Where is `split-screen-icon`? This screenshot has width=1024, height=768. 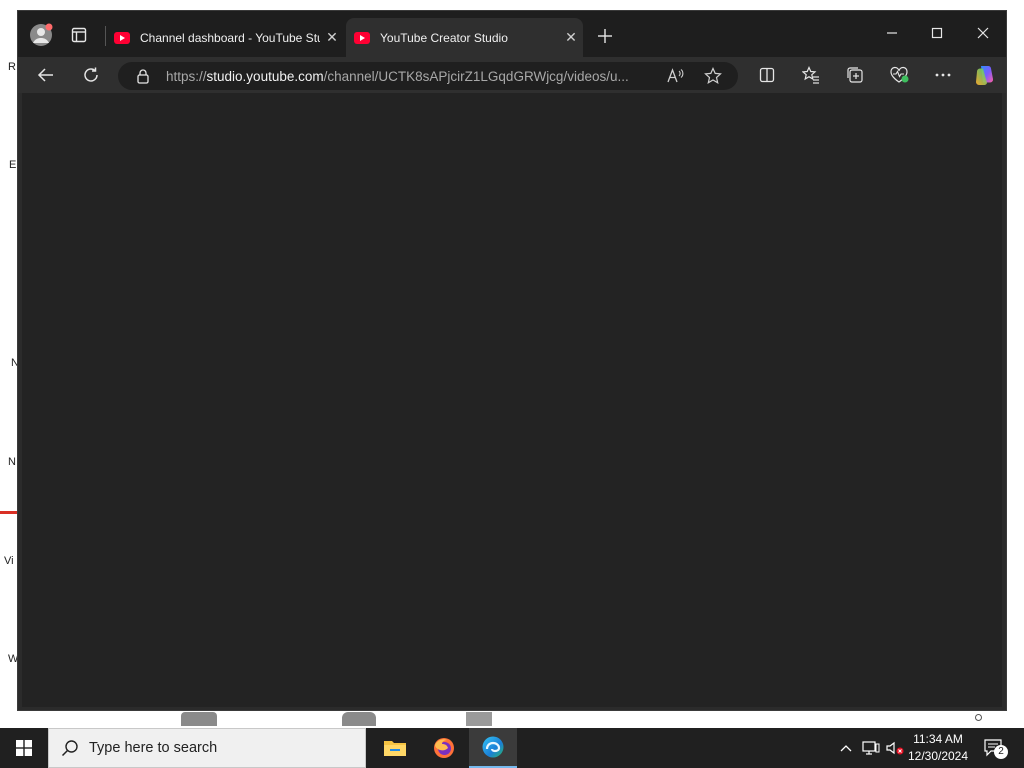 split-screen-icon is located at coordinates (767, 75).